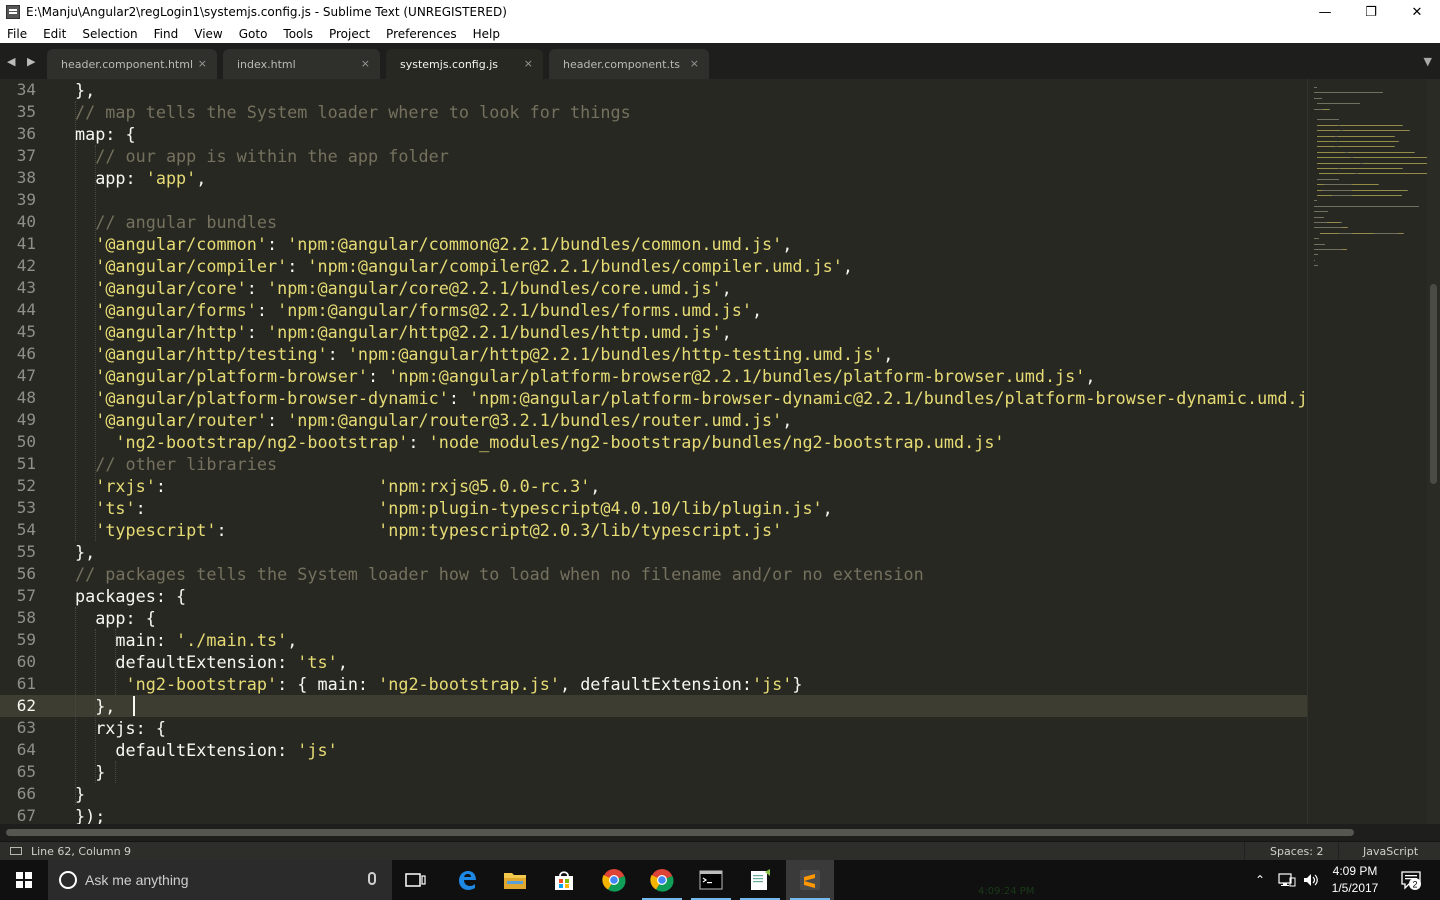 The image size is (1440, 900). What do you see at coordinates (416, 880) in the screenshot?
I see `task-view-button` at bounding box center [416, 880].